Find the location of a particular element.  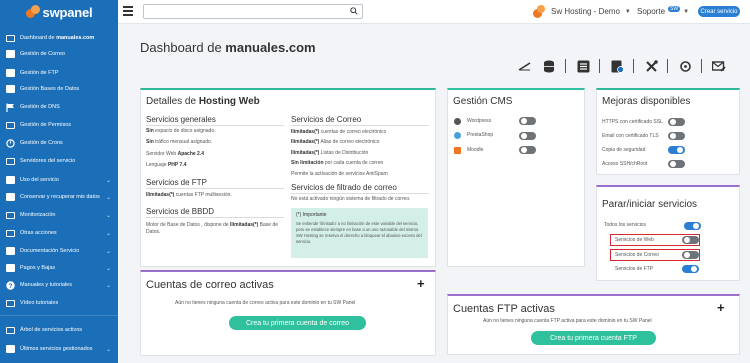

mail-services-title: Servicios de Correo is located at coordinates (326, 119).